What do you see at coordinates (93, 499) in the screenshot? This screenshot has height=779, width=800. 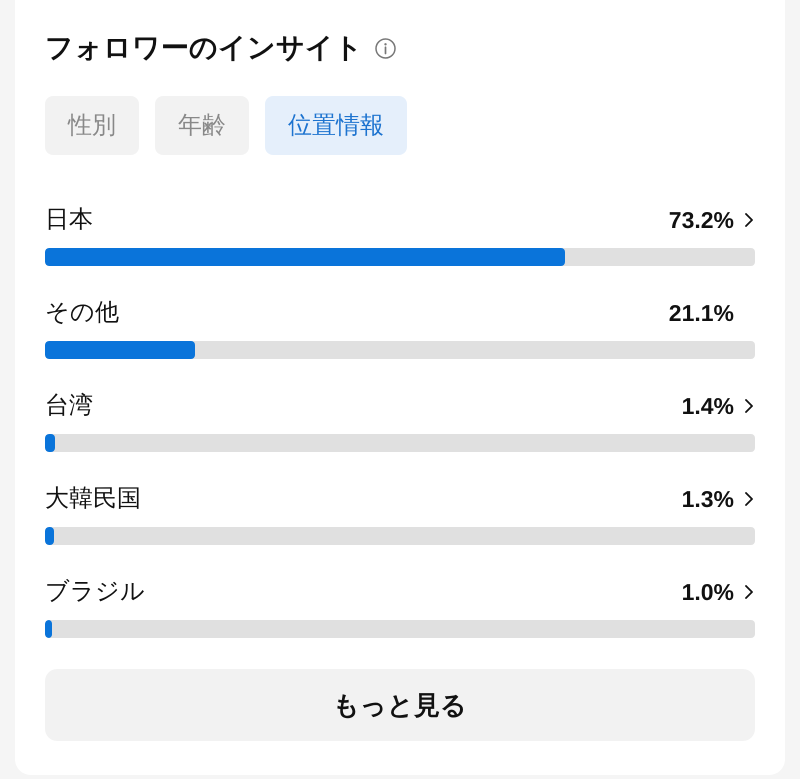 I see `region-name: 大韓民国` at bounding box center [93, 499].